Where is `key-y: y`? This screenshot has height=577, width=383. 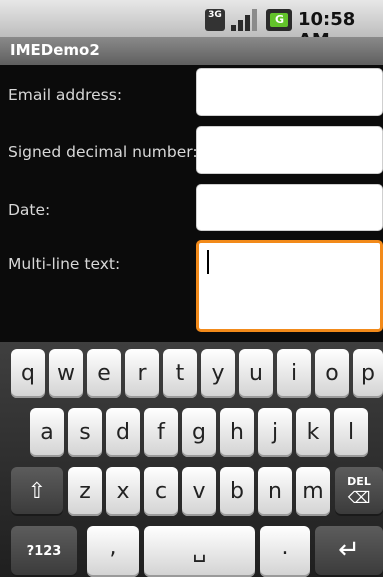
key-y: y is located at coordinates (218, 373).